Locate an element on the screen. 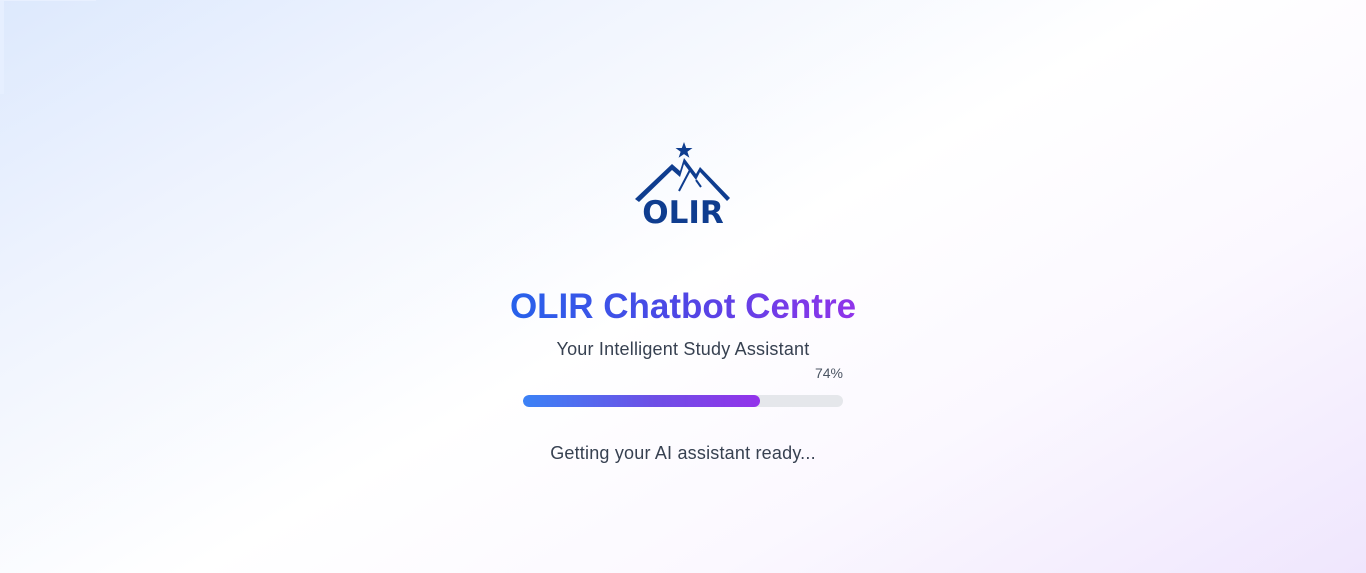 Image resolution: width=1366 pixels, height=573 pixels. olir-logo: OLIR is located at coordinates (683, 185).